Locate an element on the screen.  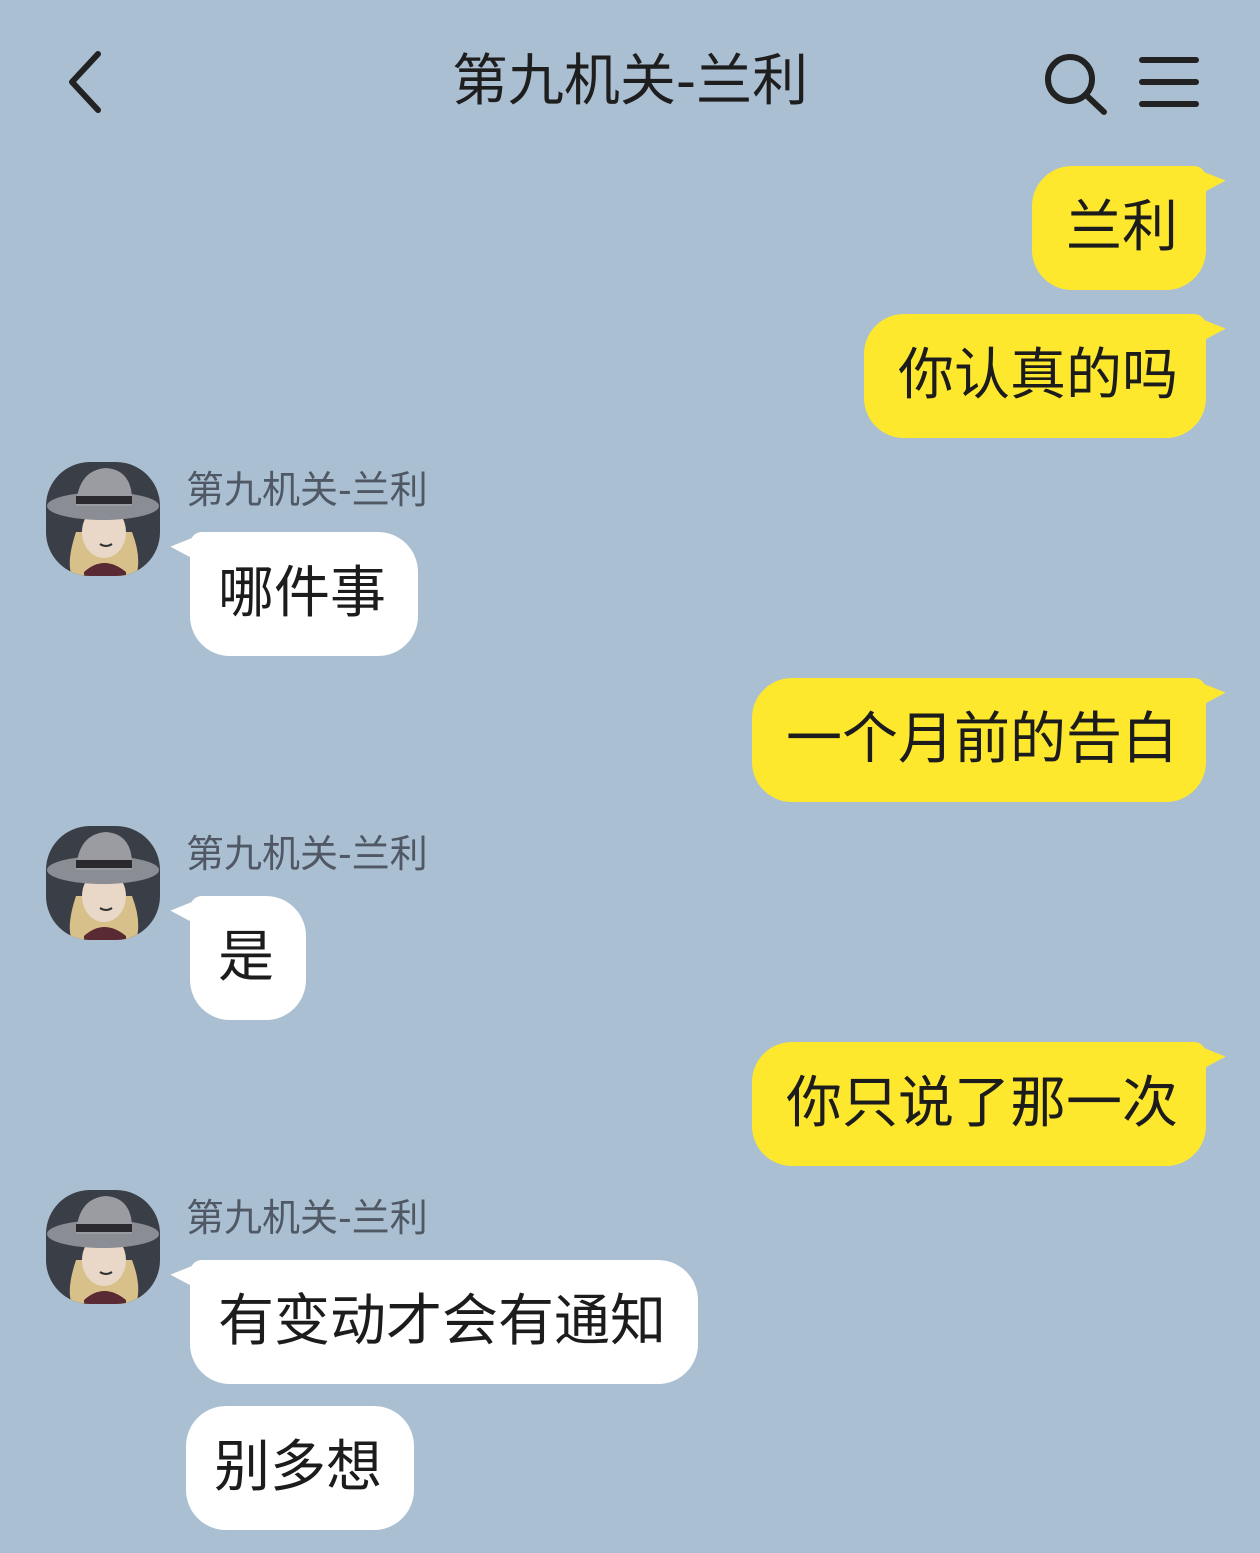
message-text: 你认真的吗 is located at coordinates (1038, 375).